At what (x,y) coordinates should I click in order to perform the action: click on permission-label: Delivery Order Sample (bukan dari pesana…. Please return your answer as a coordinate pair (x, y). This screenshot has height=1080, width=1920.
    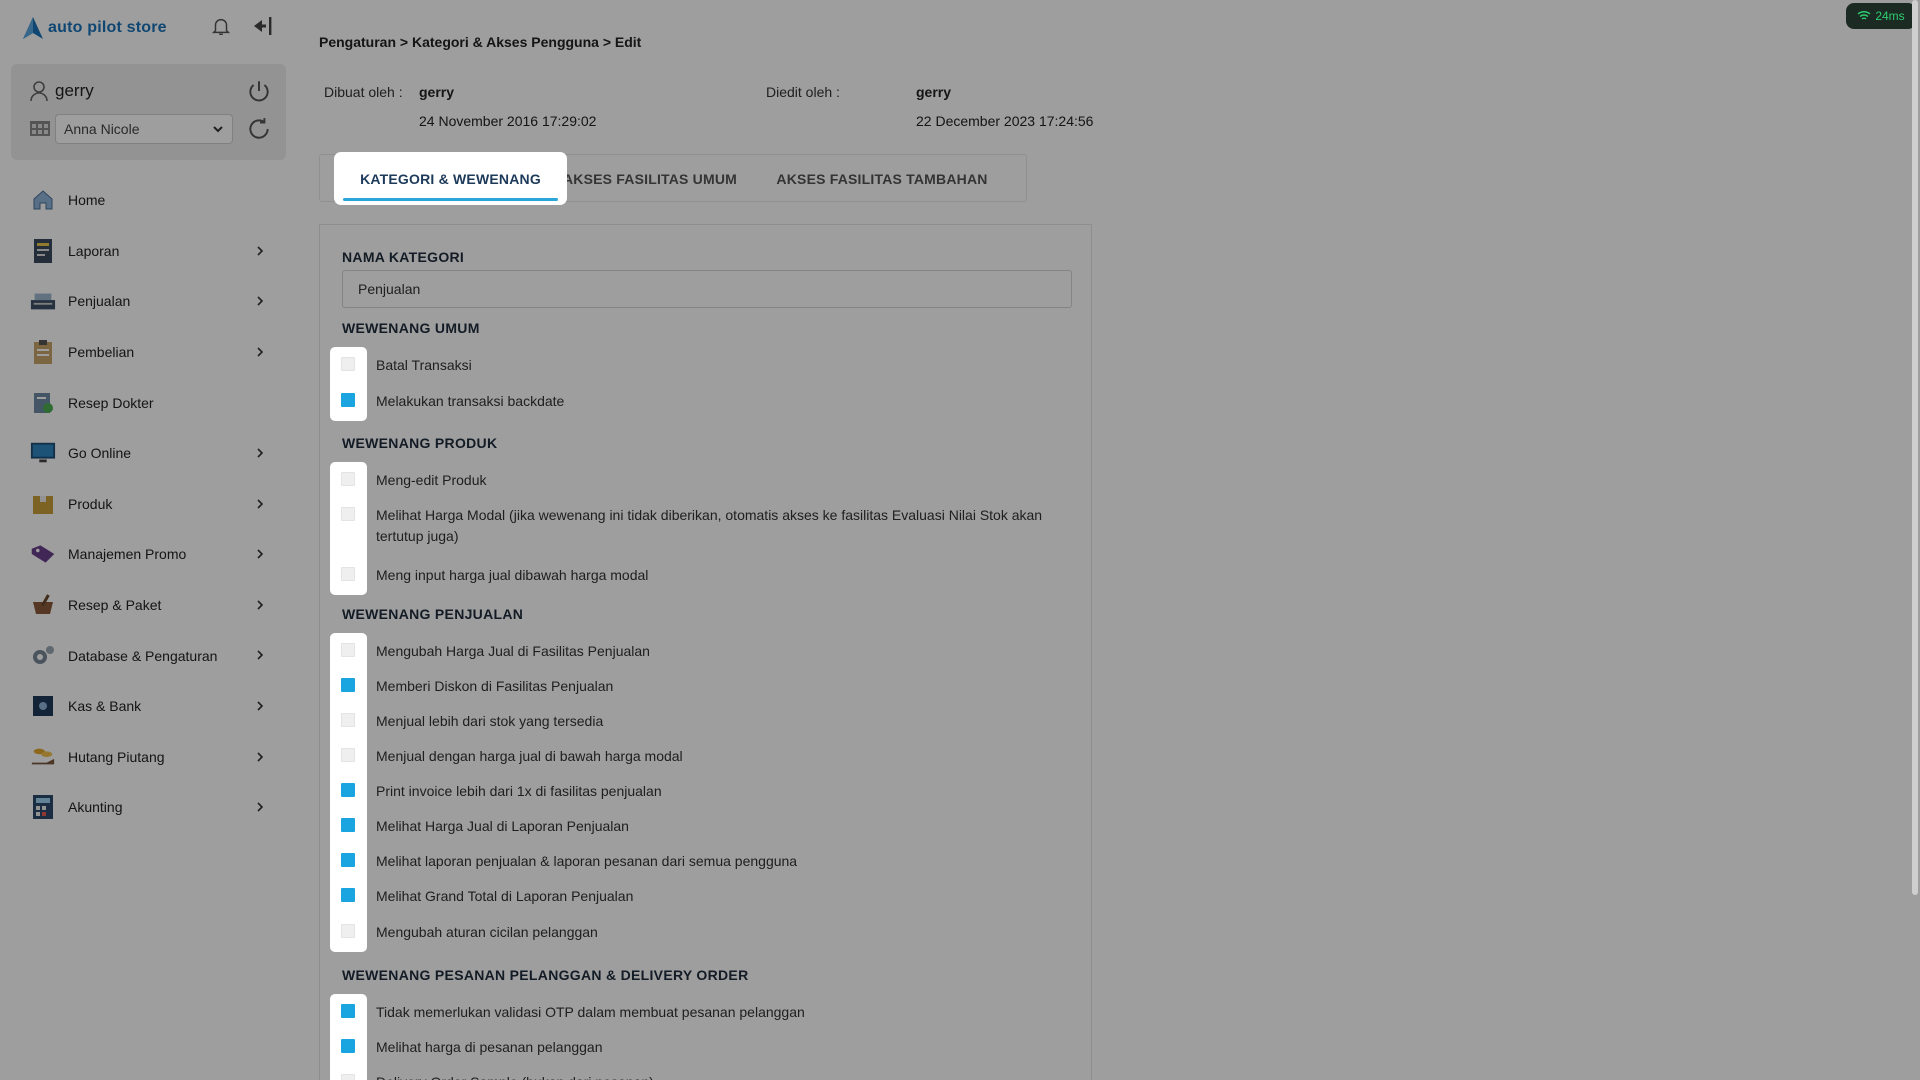
    Looking at the image, I should click on (716, 1076).